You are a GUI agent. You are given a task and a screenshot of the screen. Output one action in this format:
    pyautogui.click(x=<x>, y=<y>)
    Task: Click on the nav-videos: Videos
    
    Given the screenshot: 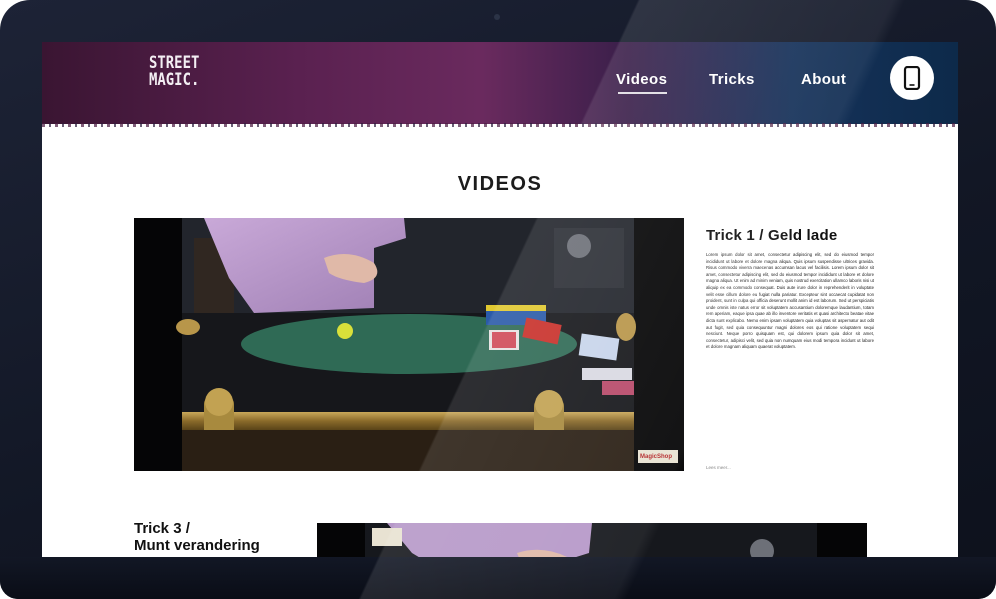 What is the action you would take?
    pyautogui.click(x=642, y=82)
    